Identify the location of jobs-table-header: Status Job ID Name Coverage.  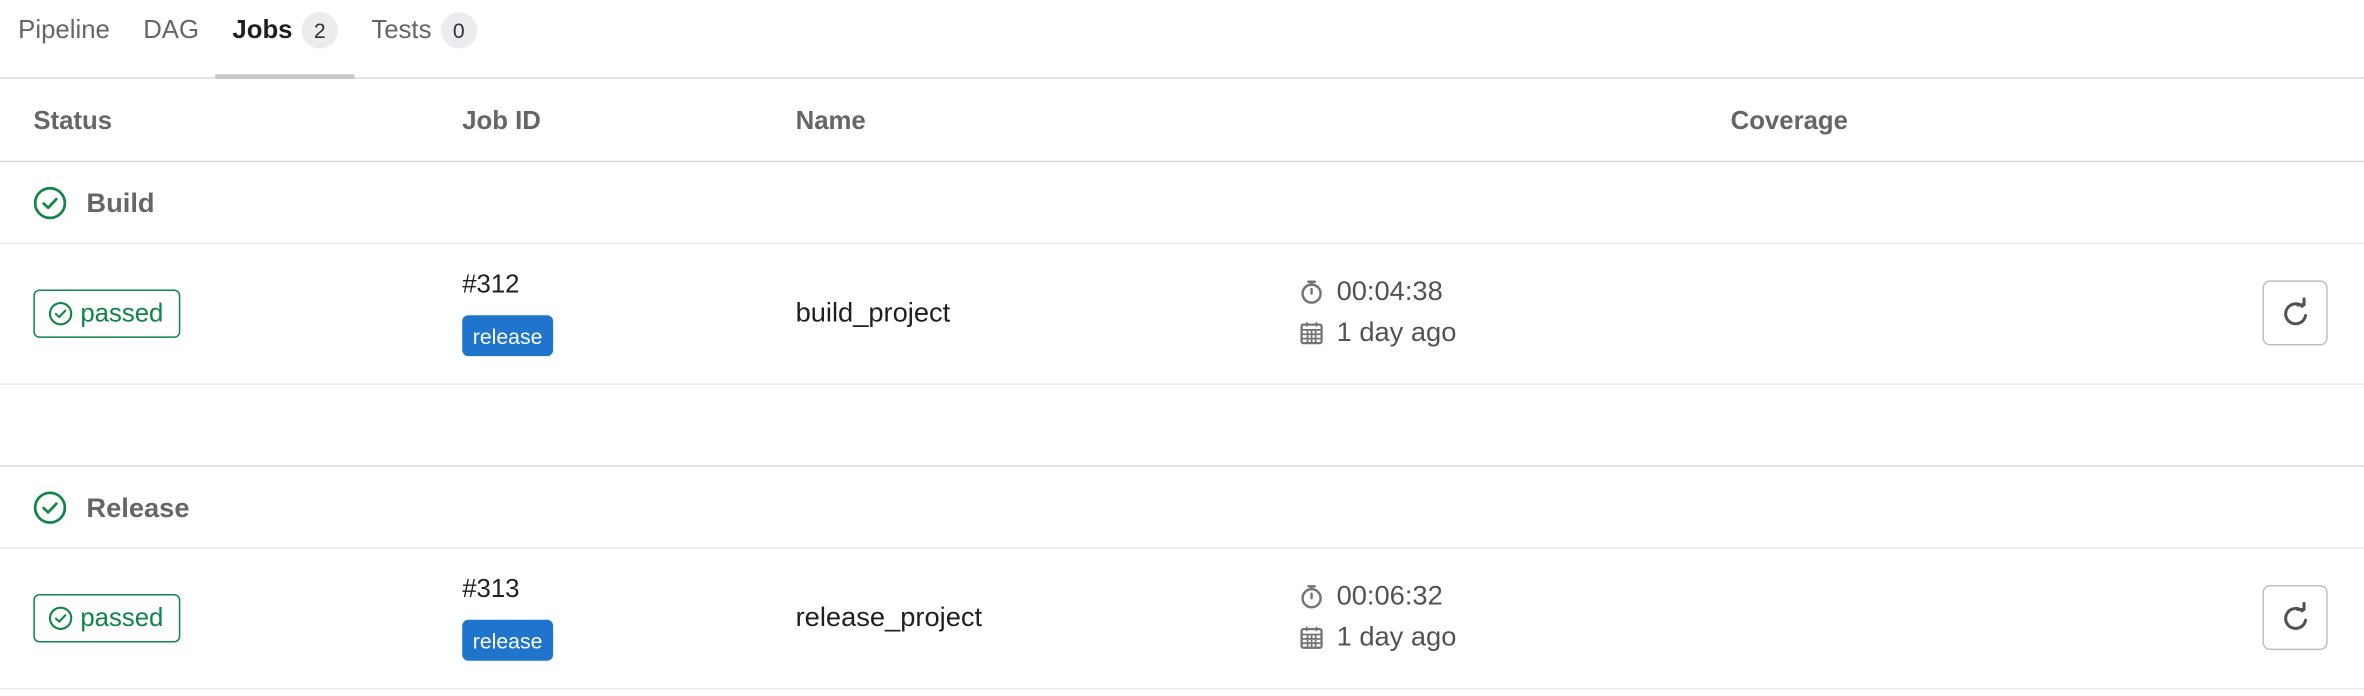
(1182, 121).